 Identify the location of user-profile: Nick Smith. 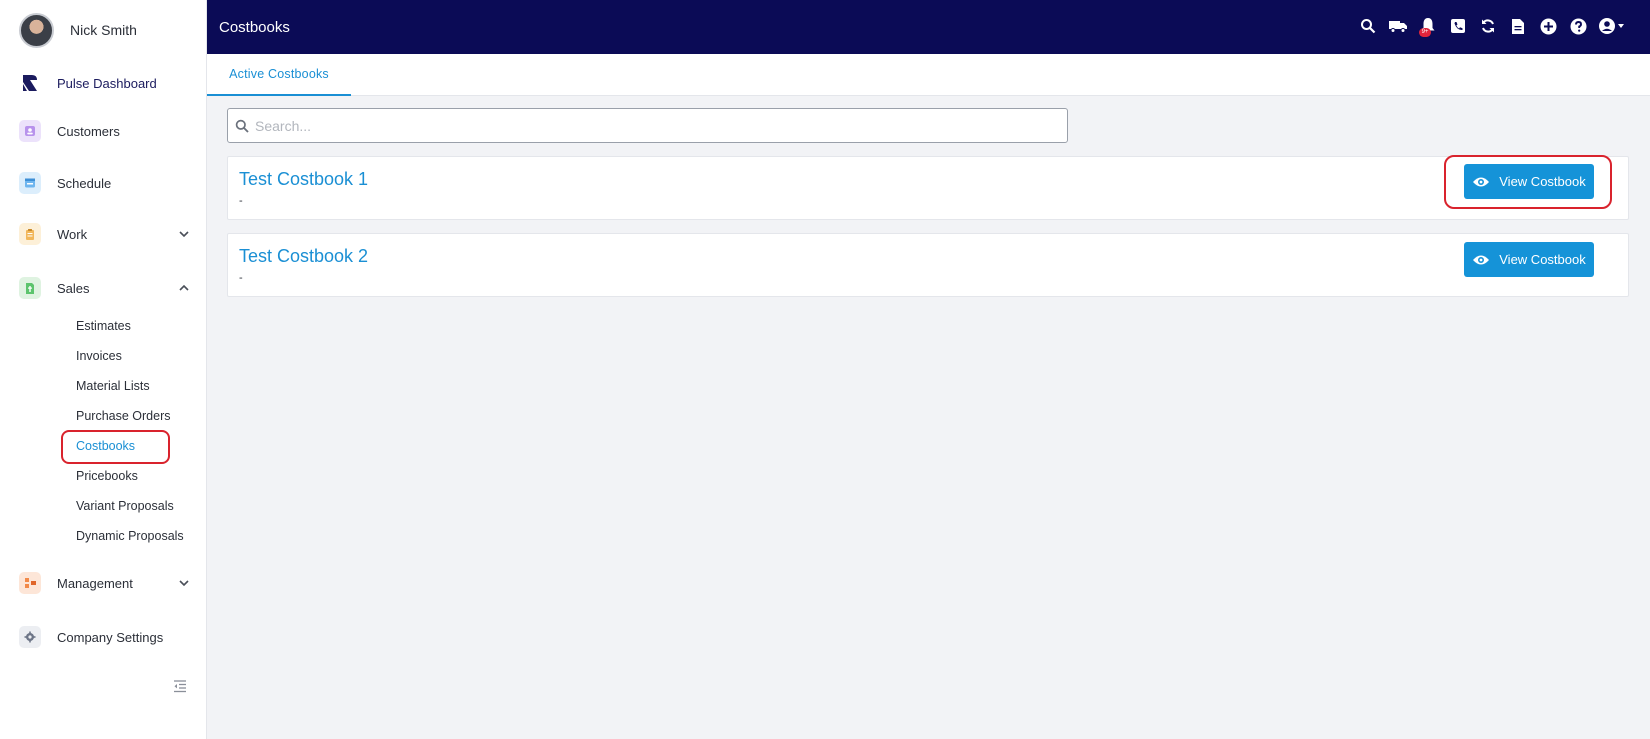
(78, 30).